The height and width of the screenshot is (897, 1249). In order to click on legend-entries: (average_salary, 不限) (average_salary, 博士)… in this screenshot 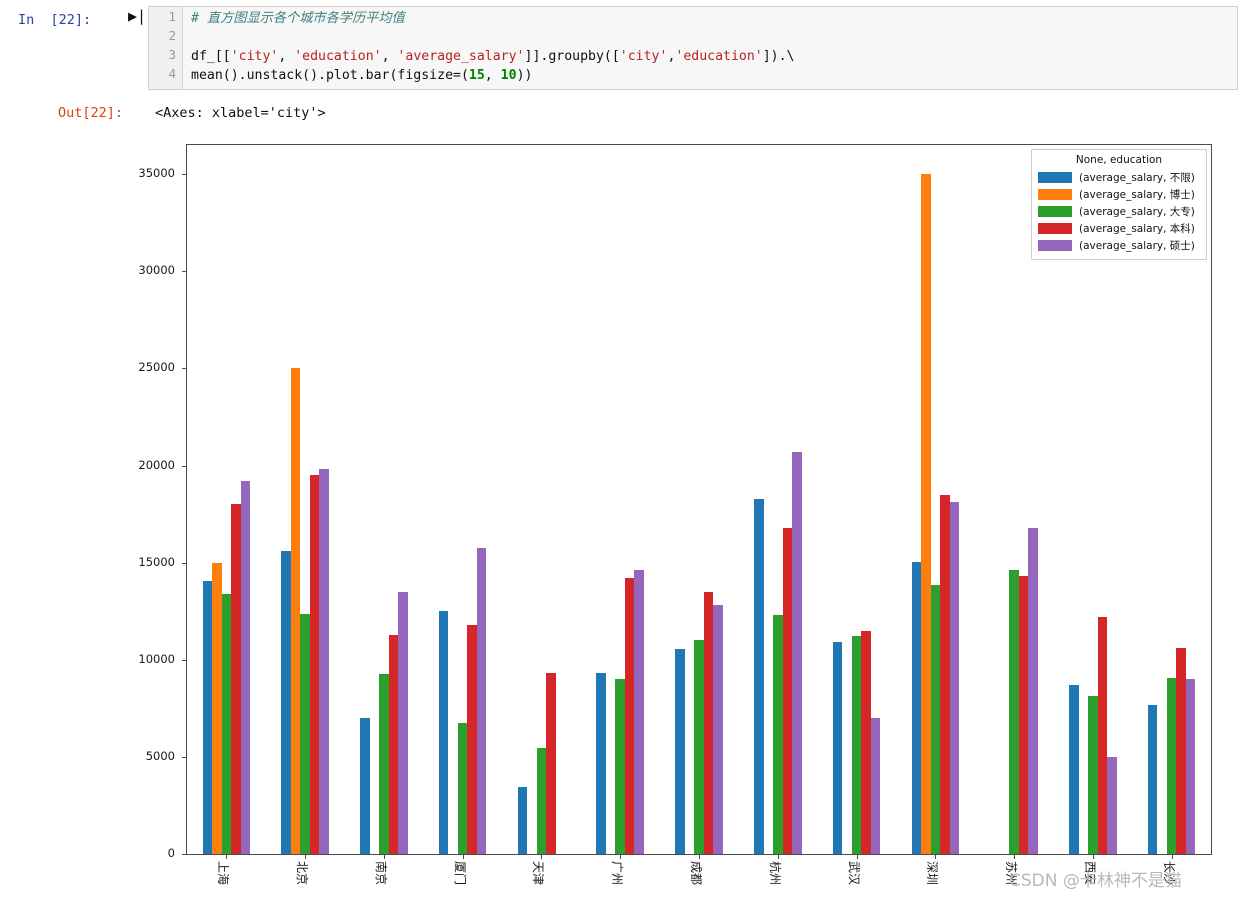, I will do `click(1119, 211)`.